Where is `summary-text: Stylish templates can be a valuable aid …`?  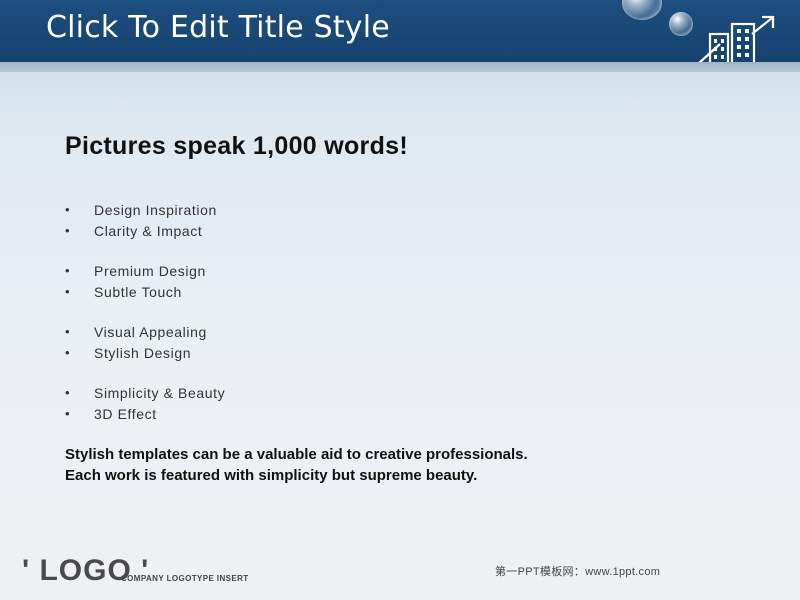 summary-text: Stylish templates can be a valuable aid … is located at coordinates (415, 465).